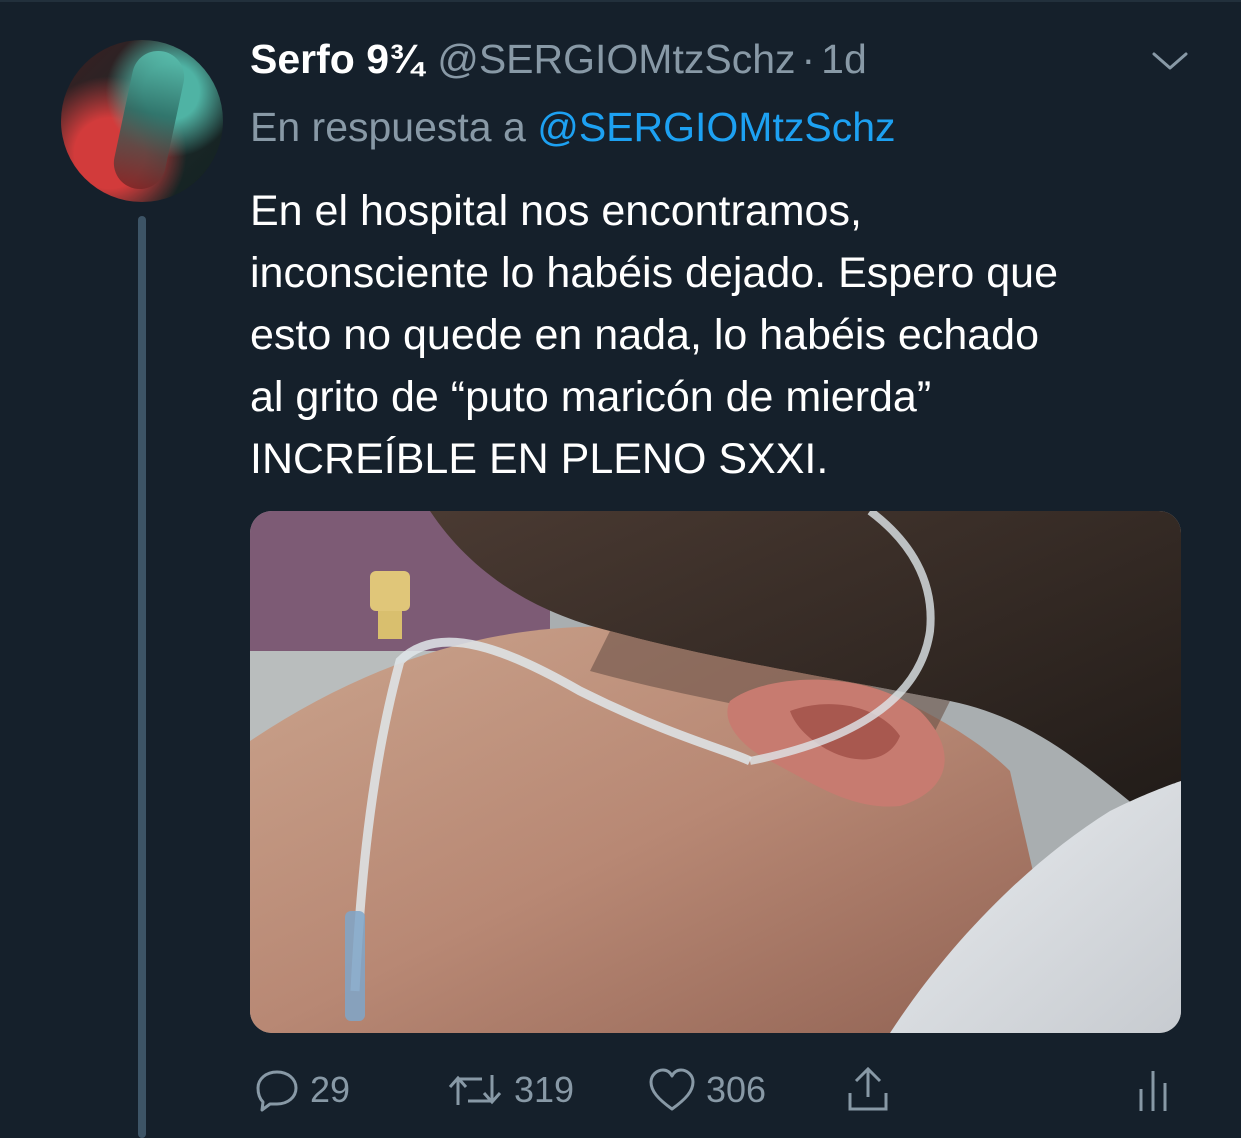 The width and height of the screenshot is (1241, 1138). What do you see at coordinates (672, 1089) in the screenshot?
I see `like-icon` at bounding box center [672, 1089].